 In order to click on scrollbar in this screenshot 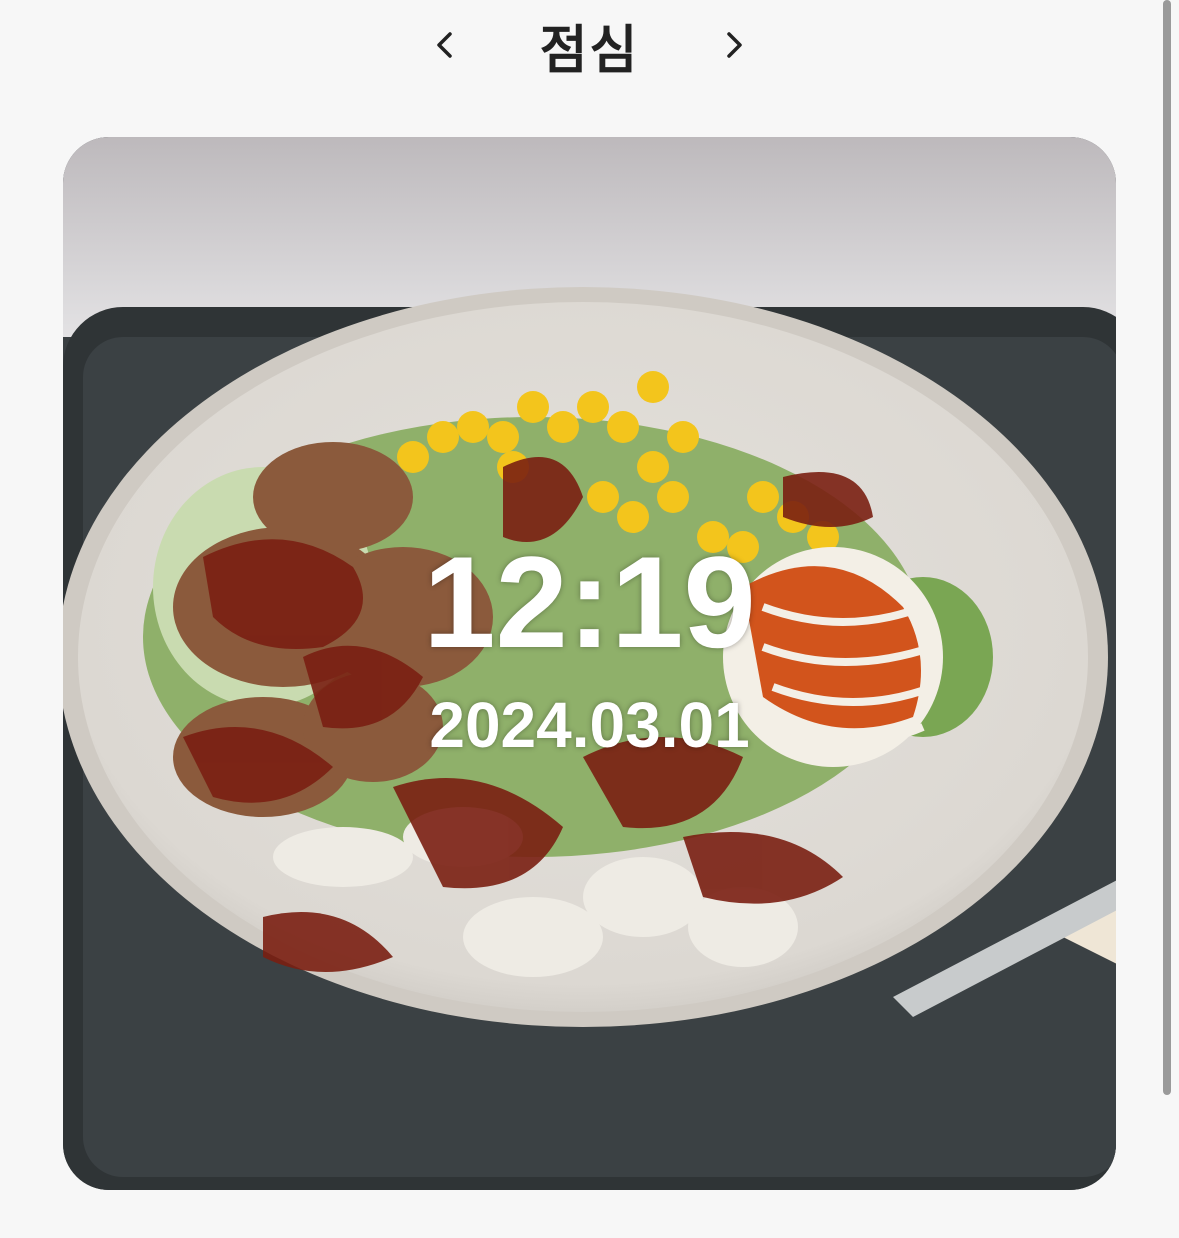, I will do `click(1167, 547)`.